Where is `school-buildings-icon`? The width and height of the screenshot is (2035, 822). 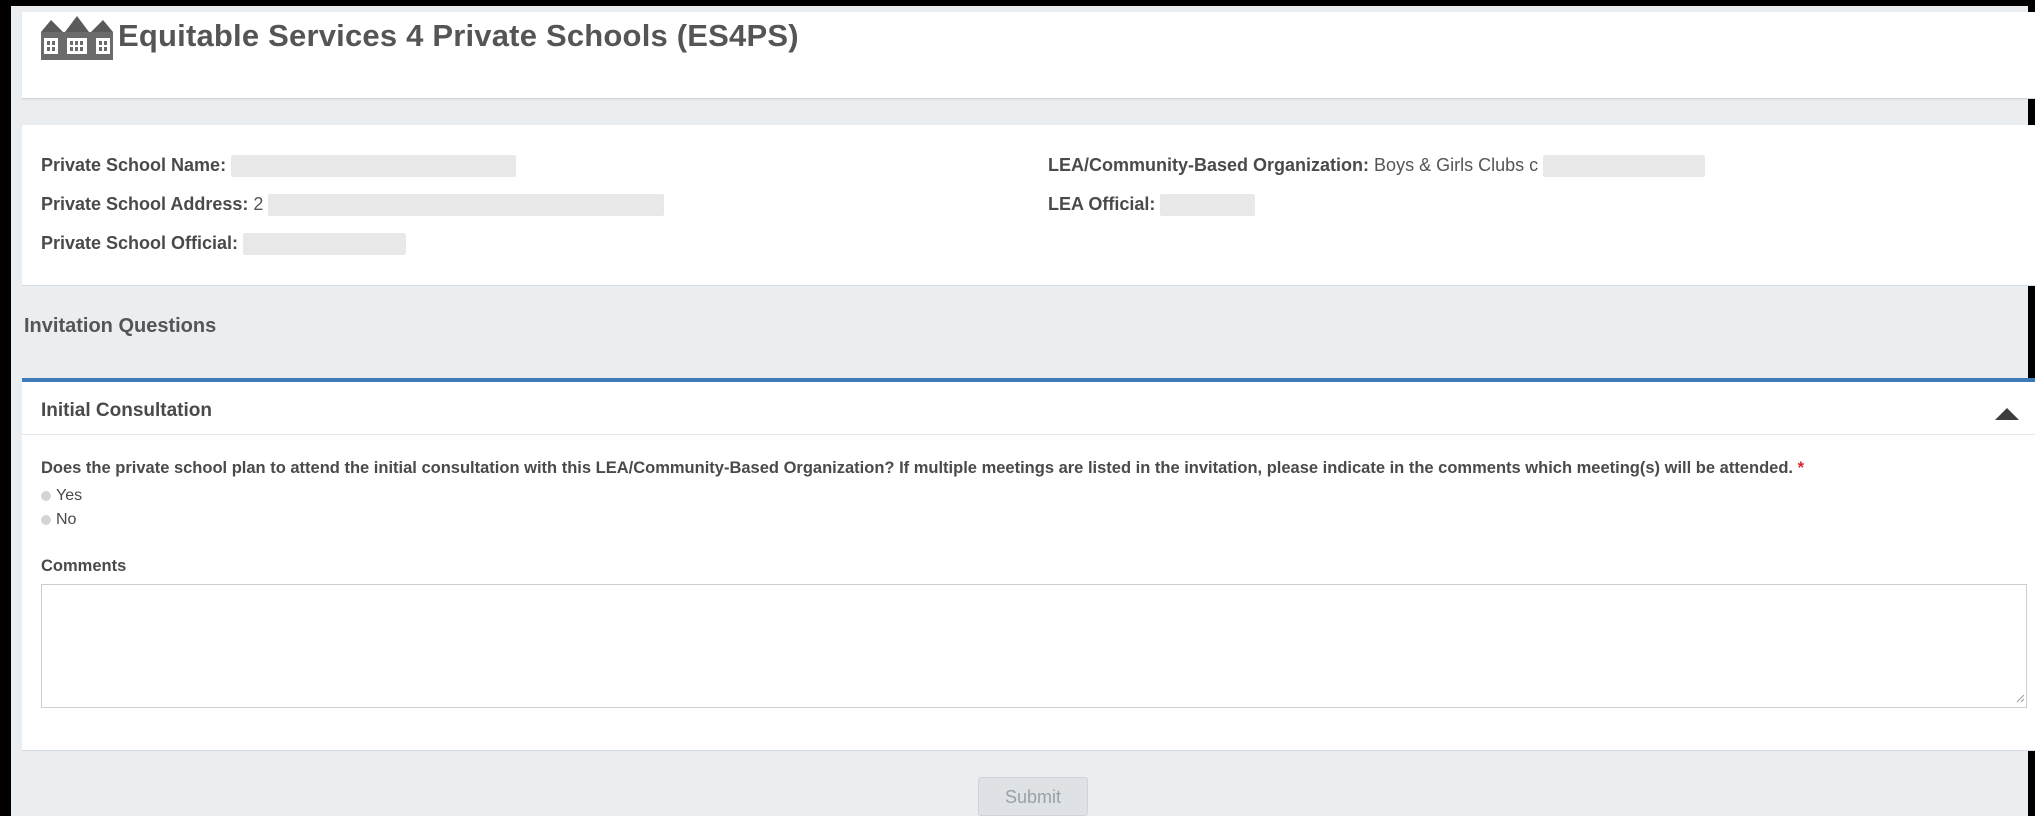
school-buildings-icon is located at coordinates (77, 38).